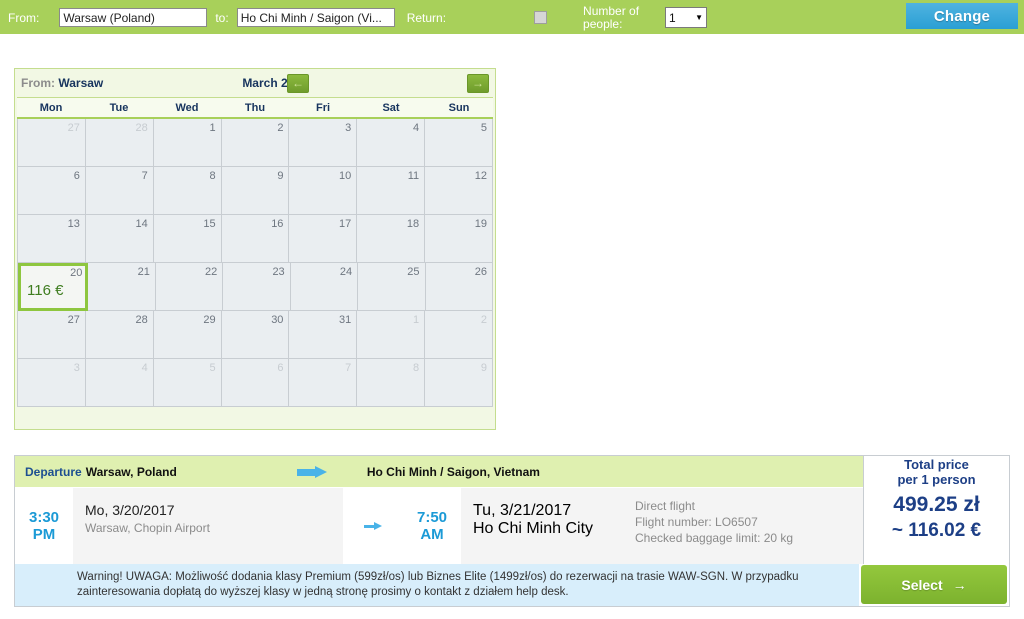 The height and width of the screenshot is (619, 1024). I want to click on calendar-week-row: 6 7 8 9 10 11 12, so click(256, 191).